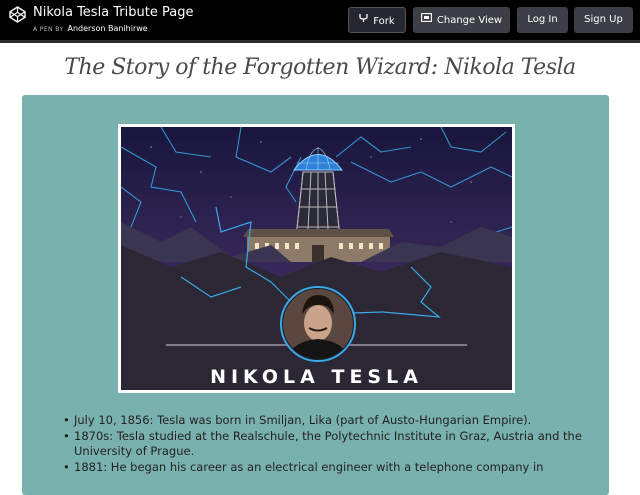 The width and height of the screenshot is (640, 495). I want to click on pen-meta-prefix: A PEN BY, so click(48, 29).